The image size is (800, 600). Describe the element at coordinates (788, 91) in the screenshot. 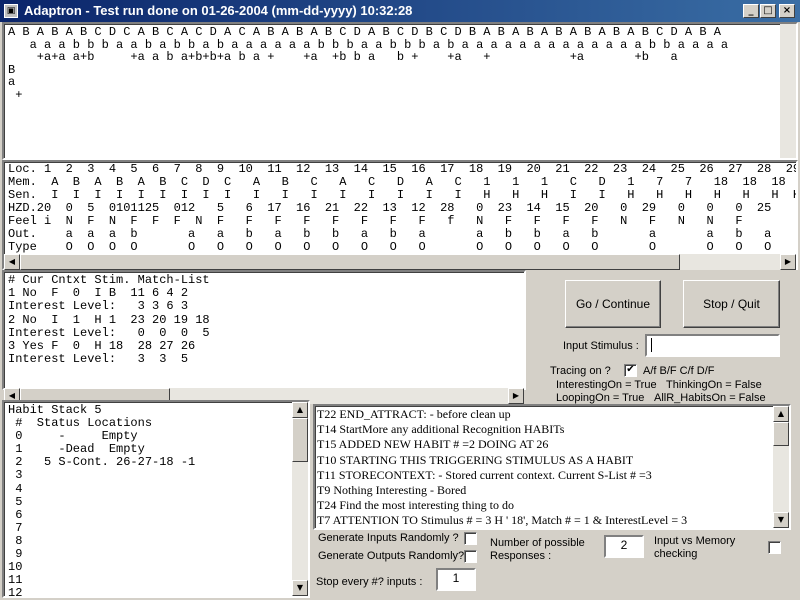

I see `stimulus-vscroll-track` at that location.